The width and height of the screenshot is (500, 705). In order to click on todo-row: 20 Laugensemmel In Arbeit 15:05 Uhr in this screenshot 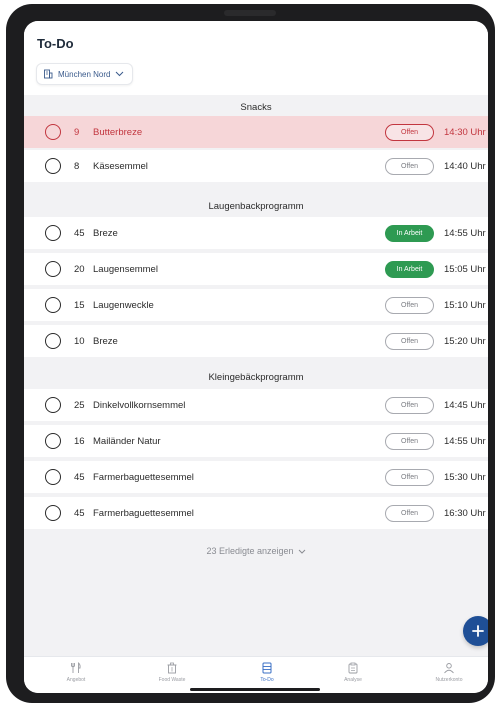, I will do `click(256, 269)`.